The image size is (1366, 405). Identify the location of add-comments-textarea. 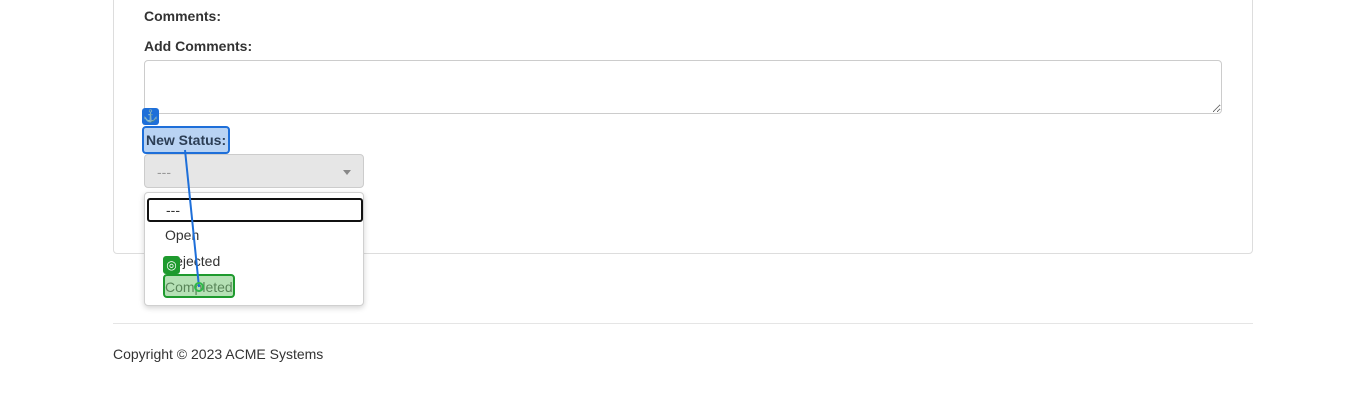
(683, 87).